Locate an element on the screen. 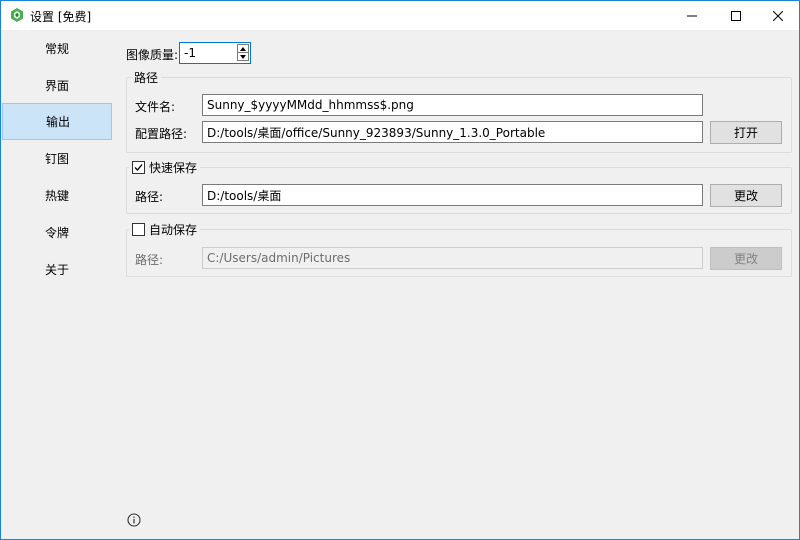 This screenshot has height=540, width=800. maximize-button is located at coordinates (736, 15).